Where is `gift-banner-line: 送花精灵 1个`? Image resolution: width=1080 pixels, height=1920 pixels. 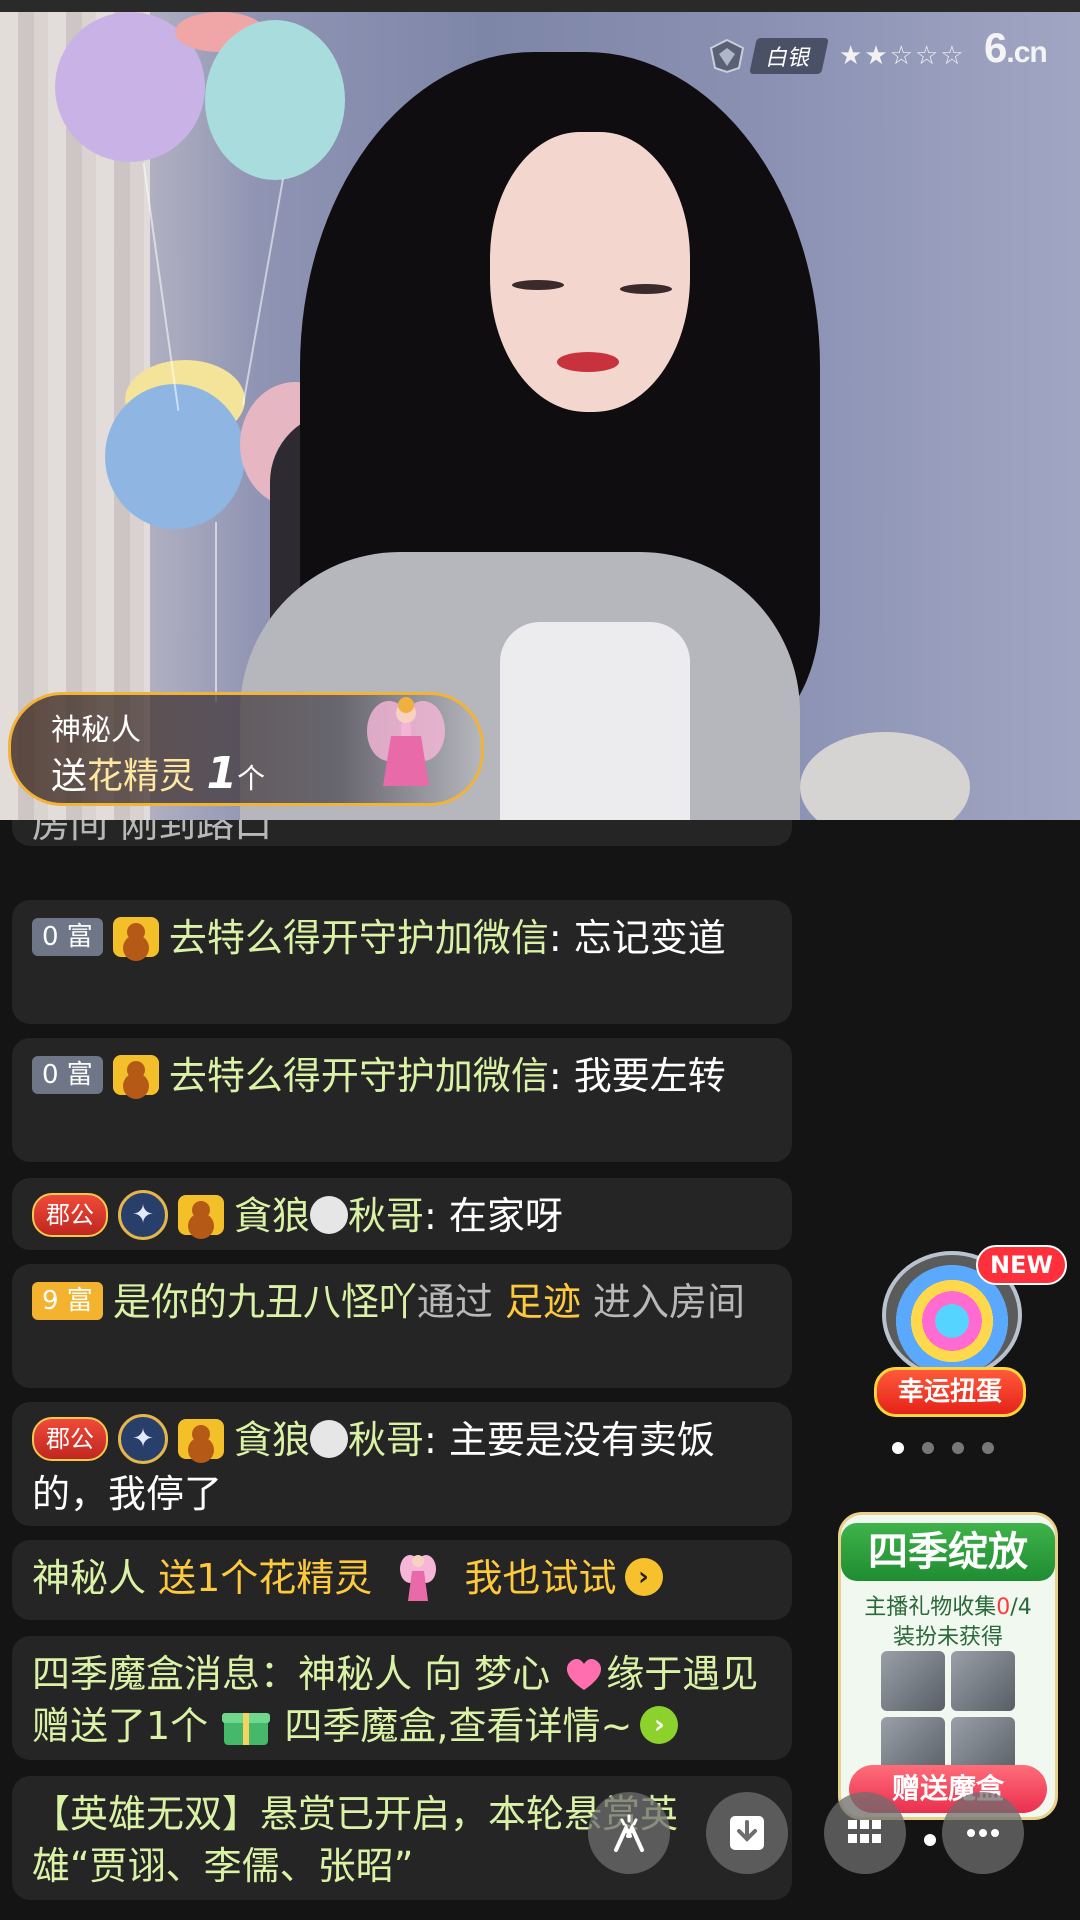 gift-banner-line: 送花精灵 1个 is located at coordinates (158, 773).